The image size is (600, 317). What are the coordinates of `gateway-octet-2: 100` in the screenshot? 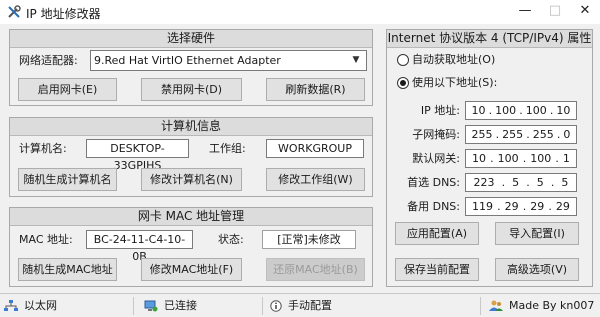 It's located at (508, 158).